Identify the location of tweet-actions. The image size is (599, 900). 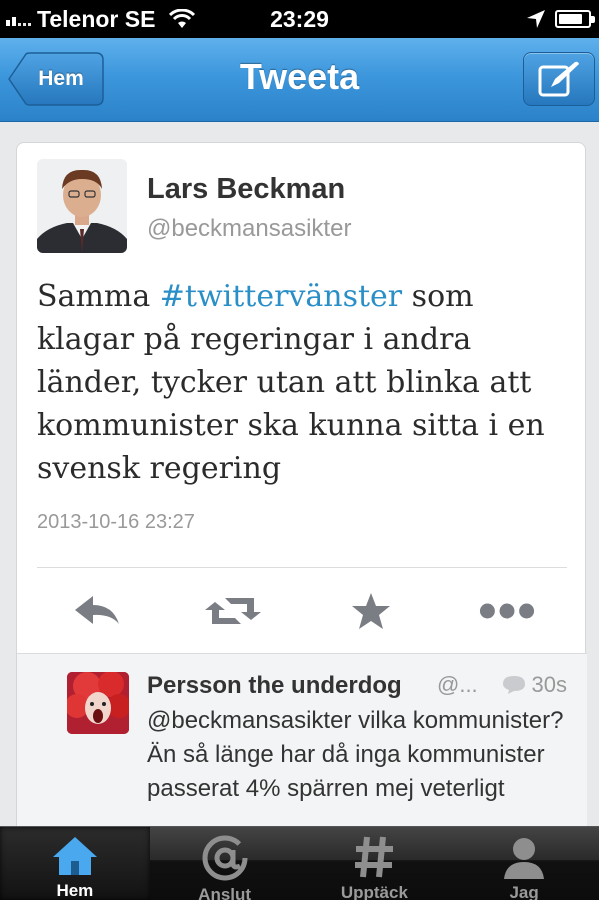
(302, 611).